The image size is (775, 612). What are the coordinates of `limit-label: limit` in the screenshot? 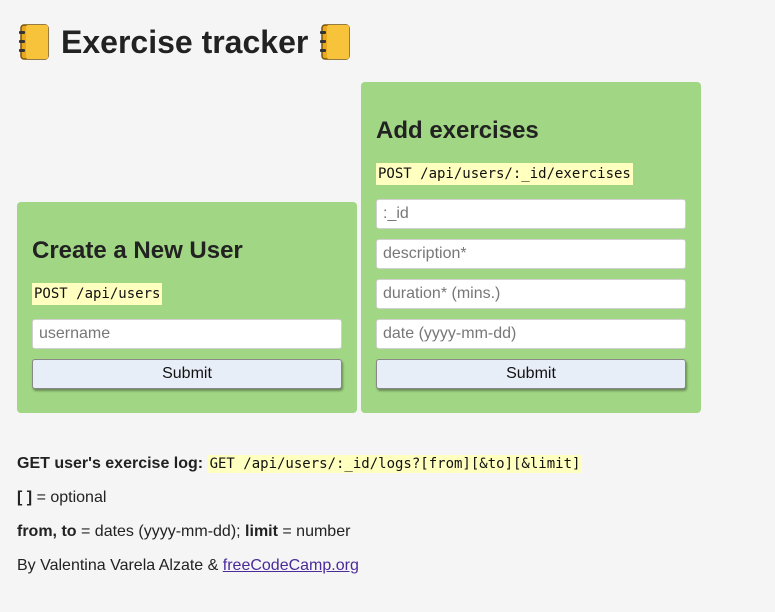 It's located at (261, 531).